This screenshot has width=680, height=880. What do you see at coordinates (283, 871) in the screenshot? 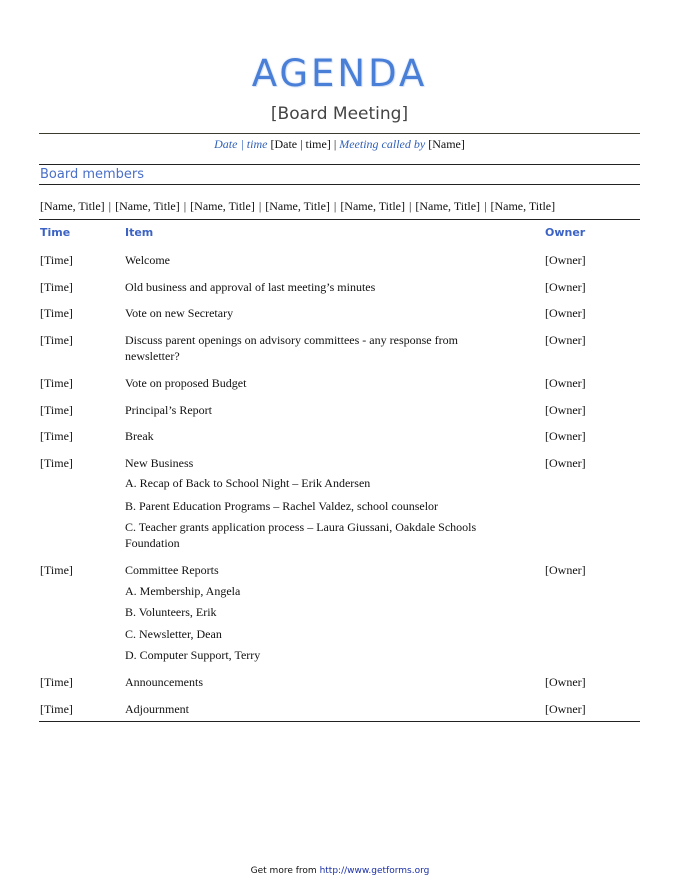
I see `footer-prefix: Get more from` at bounding box center [283, 871].